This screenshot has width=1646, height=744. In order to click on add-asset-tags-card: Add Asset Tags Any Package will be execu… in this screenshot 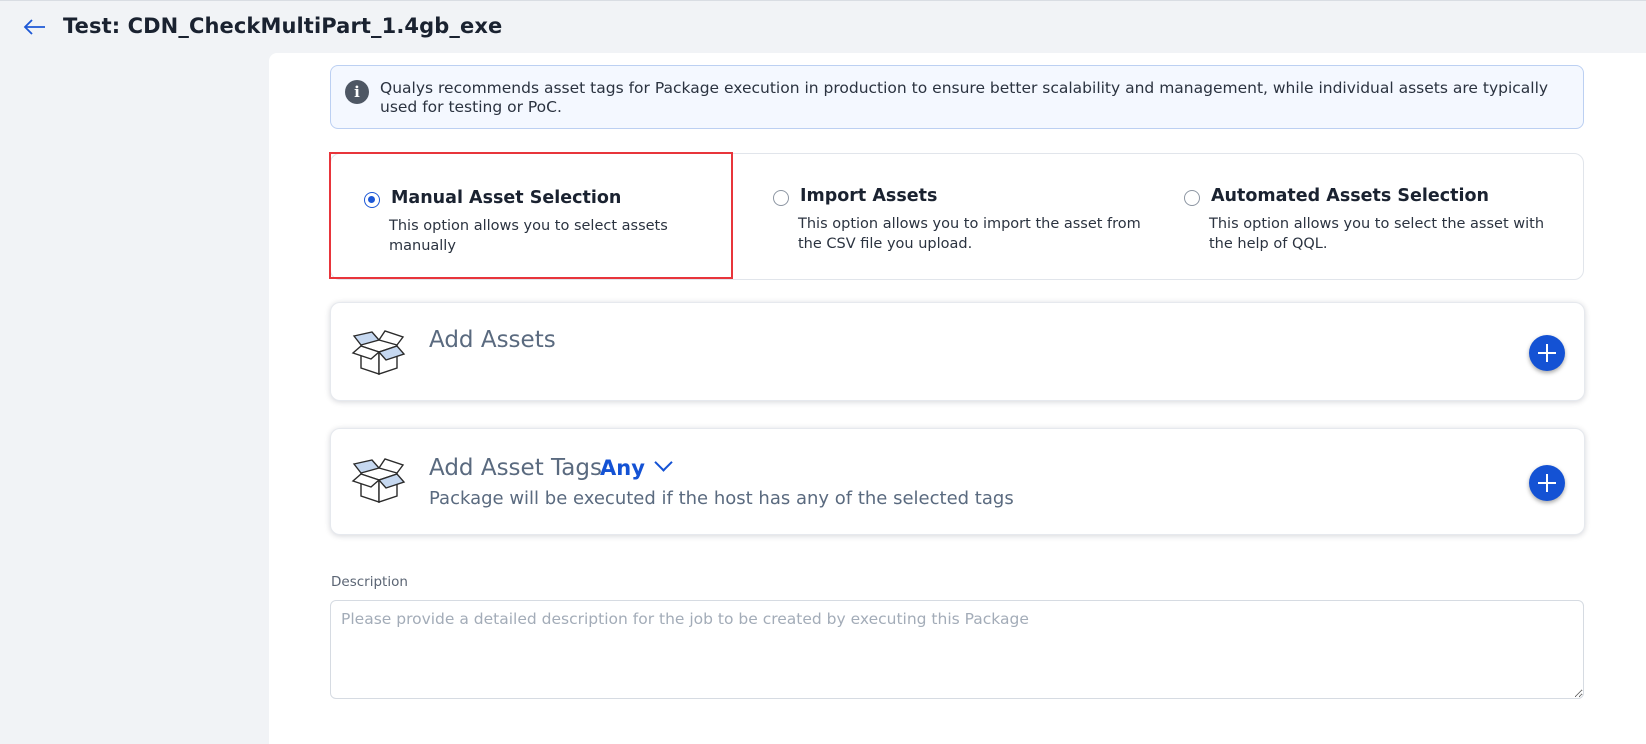, I will do `click(957, 481)`.